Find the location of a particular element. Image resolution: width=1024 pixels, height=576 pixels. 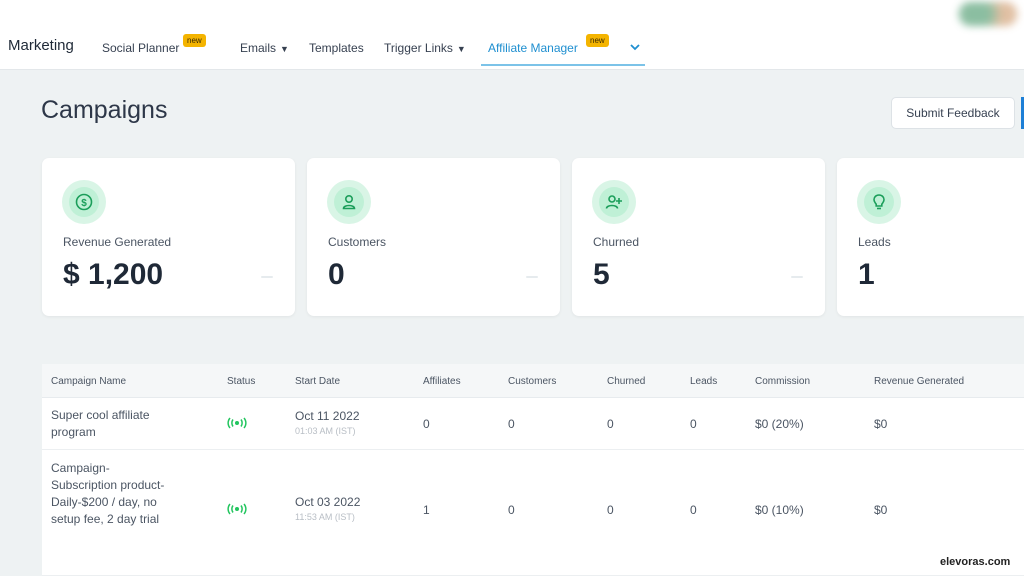

affiliates-count: 0 is located at coordinates (426, 424).